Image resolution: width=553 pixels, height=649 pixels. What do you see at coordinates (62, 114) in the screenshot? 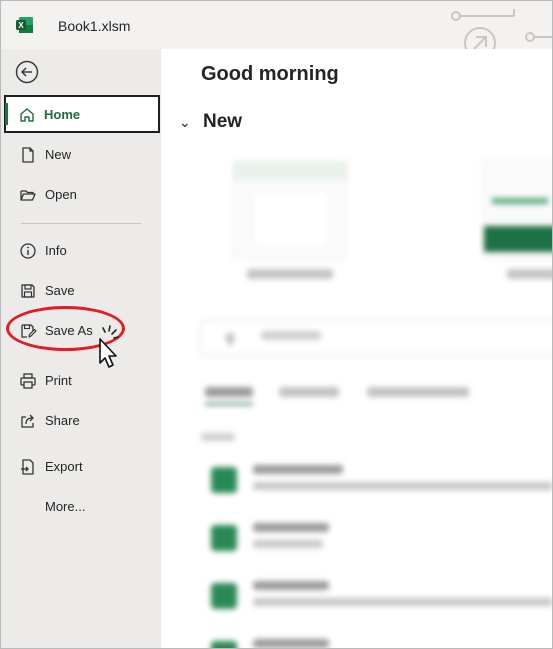
I see `sidebar-item-label: Home` at bounding box center [62, 114].